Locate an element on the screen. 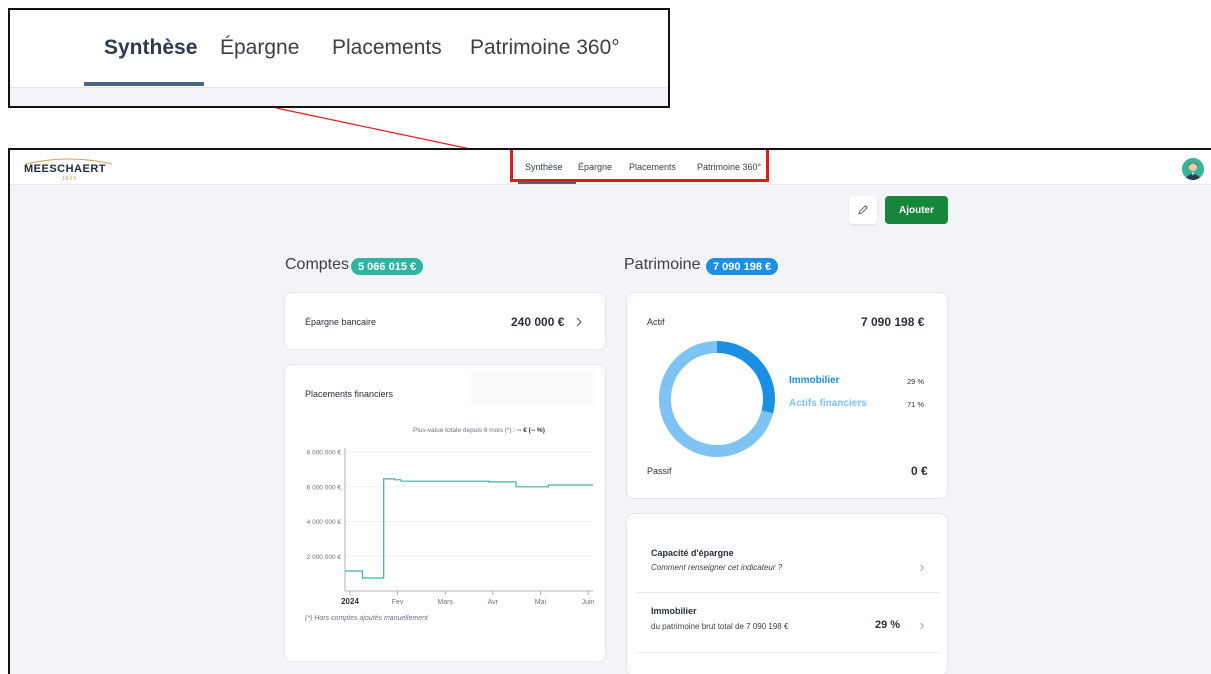 The width and height of the screenshot is (1211, 674). passif-label: Passif is located at coordinates (659, 471).